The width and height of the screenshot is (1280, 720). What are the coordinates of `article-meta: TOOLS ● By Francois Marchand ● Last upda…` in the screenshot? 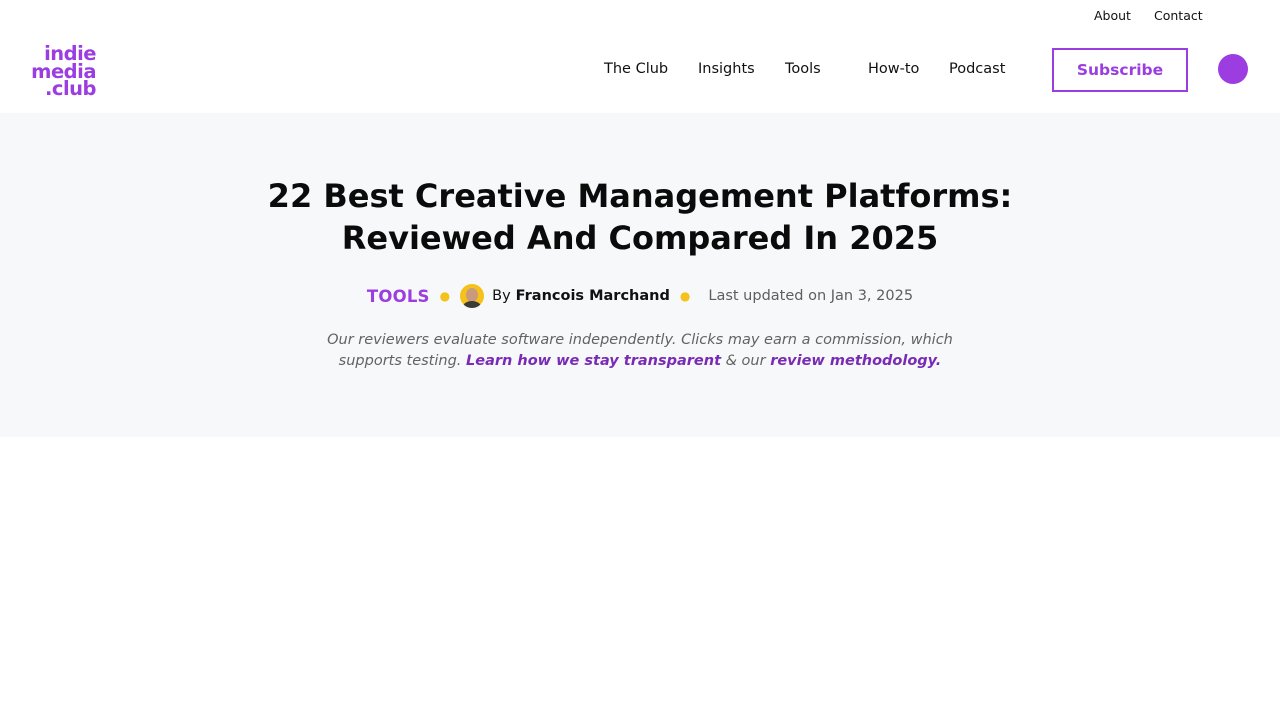 It's located at (640, 296).